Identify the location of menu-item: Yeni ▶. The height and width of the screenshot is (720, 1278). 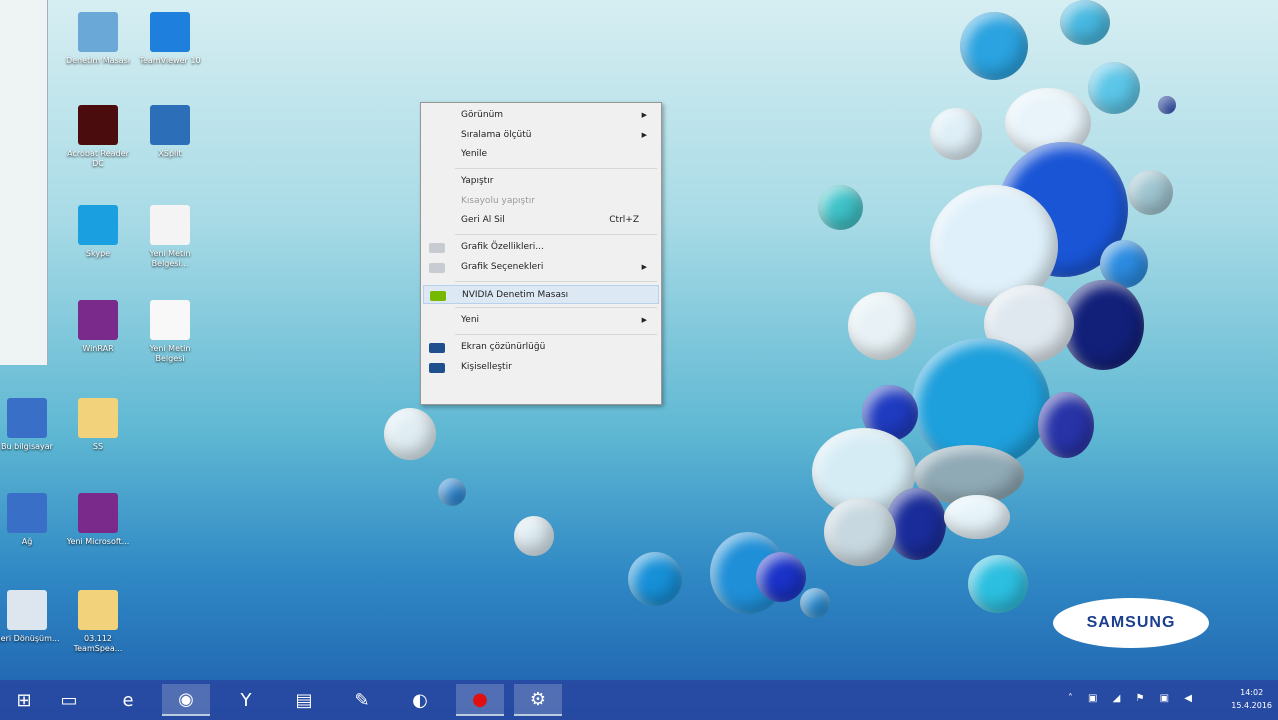
(541, 321).